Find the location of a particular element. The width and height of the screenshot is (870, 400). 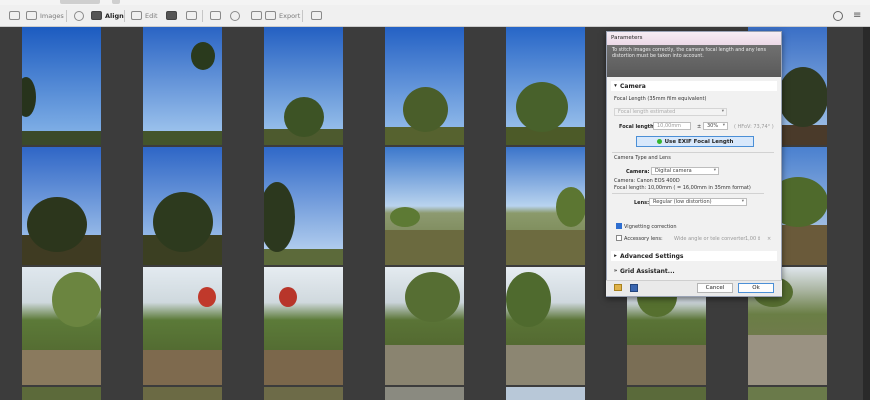

exif-button-label: Use EXIF Focal Length is located at coordinates (699, 141).